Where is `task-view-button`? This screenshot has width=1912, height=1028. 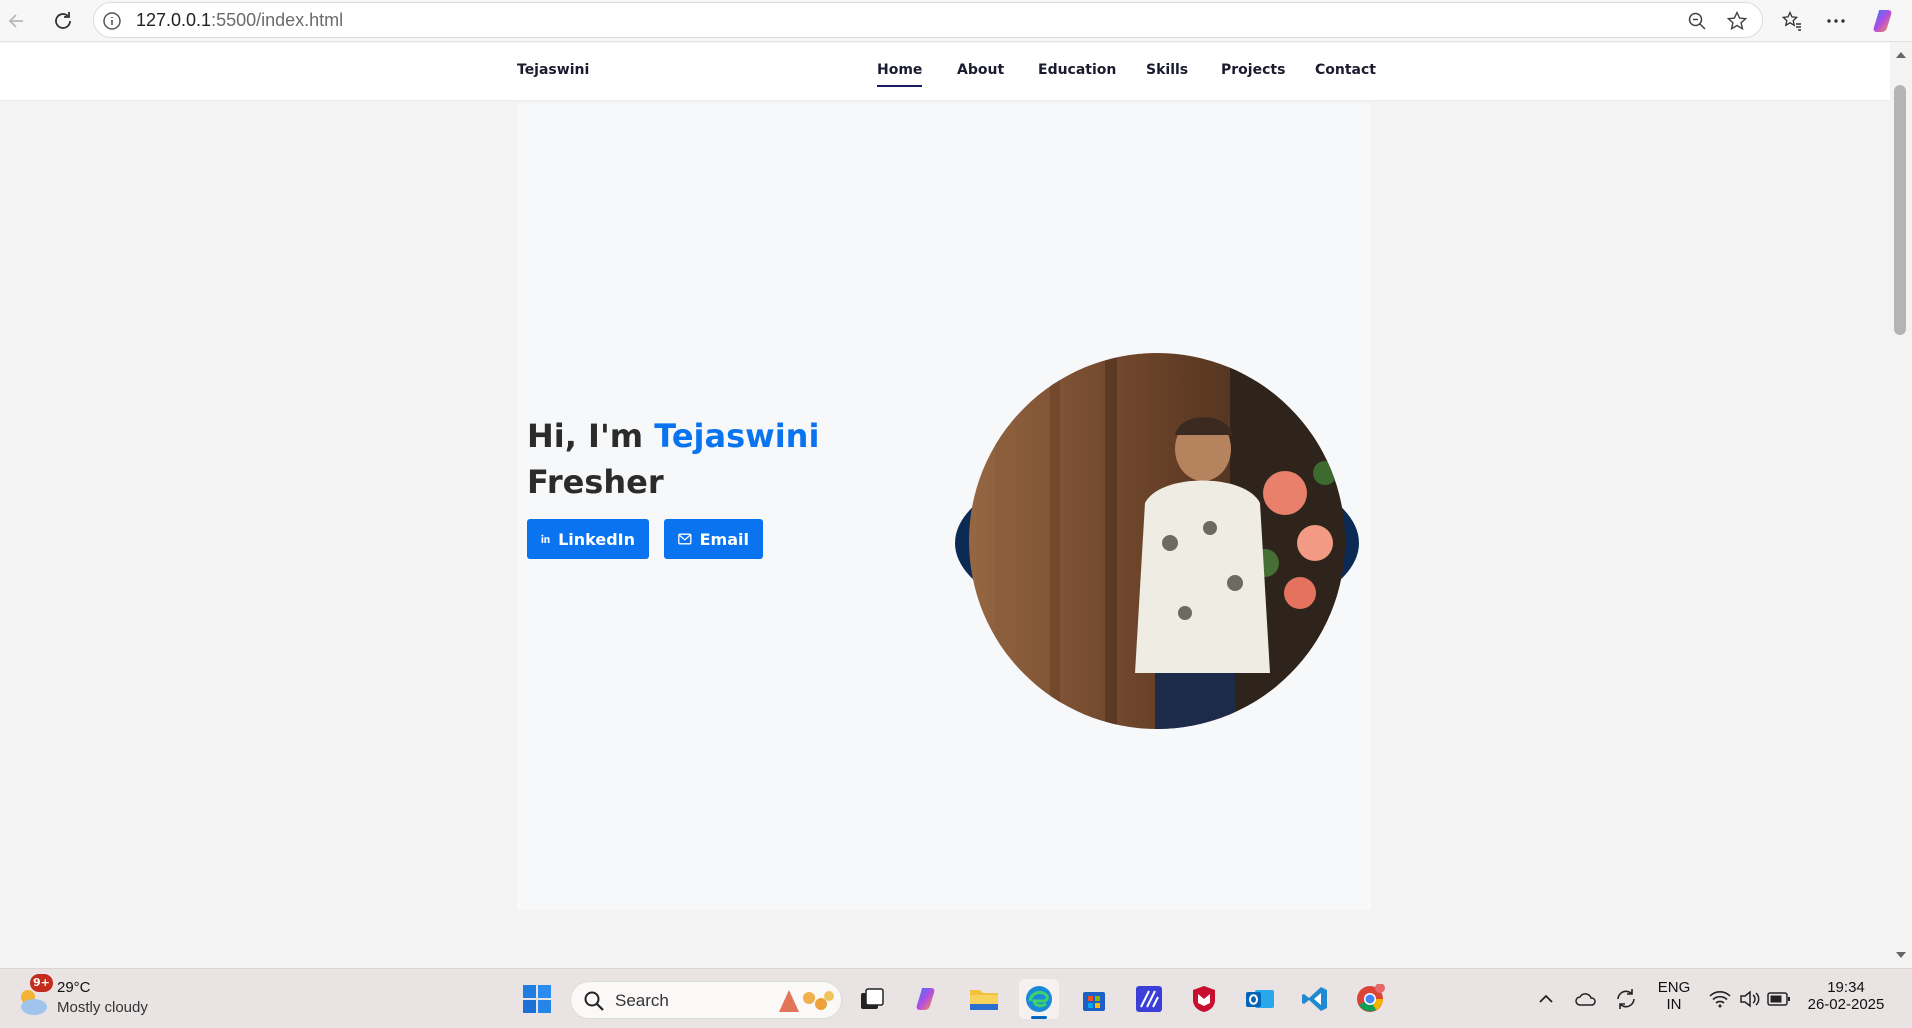 task-view-button is located at coordinates (872, 999).